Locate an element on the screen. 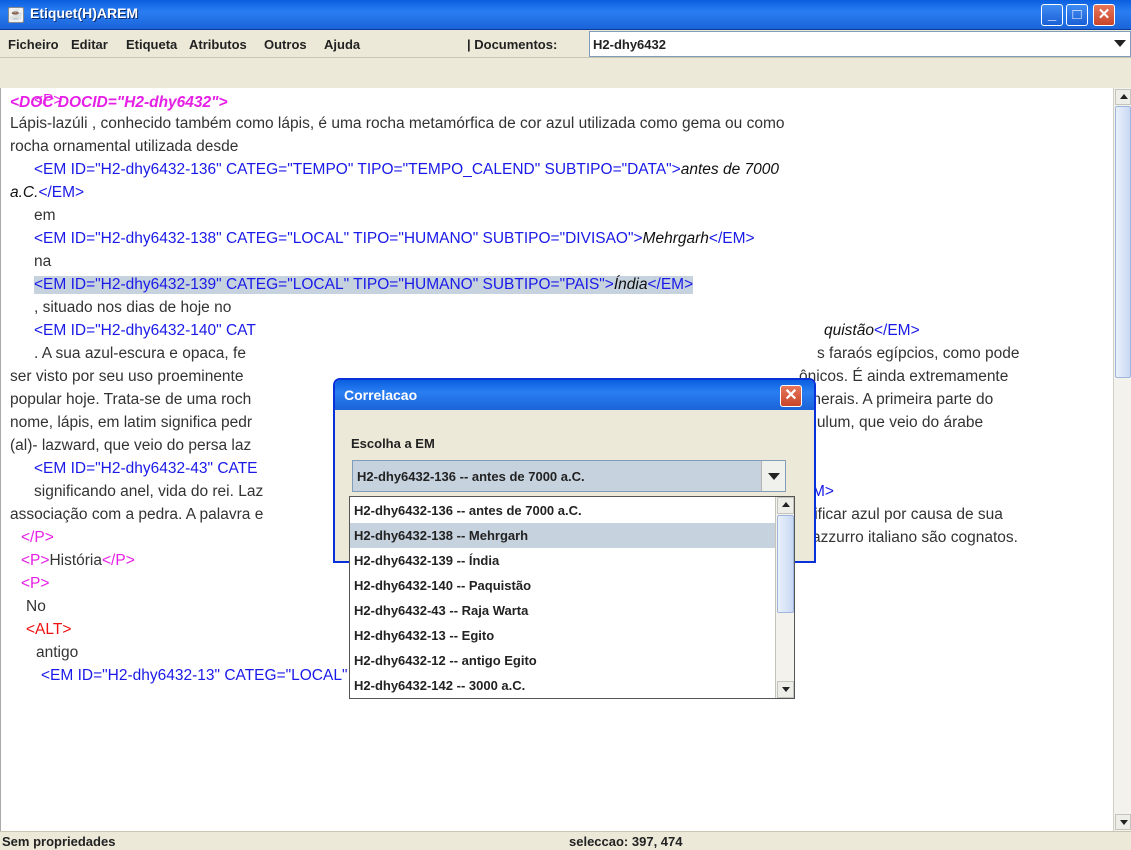  text-segment: gnificar azul por causa de sua is located at coordinates (900, 514).